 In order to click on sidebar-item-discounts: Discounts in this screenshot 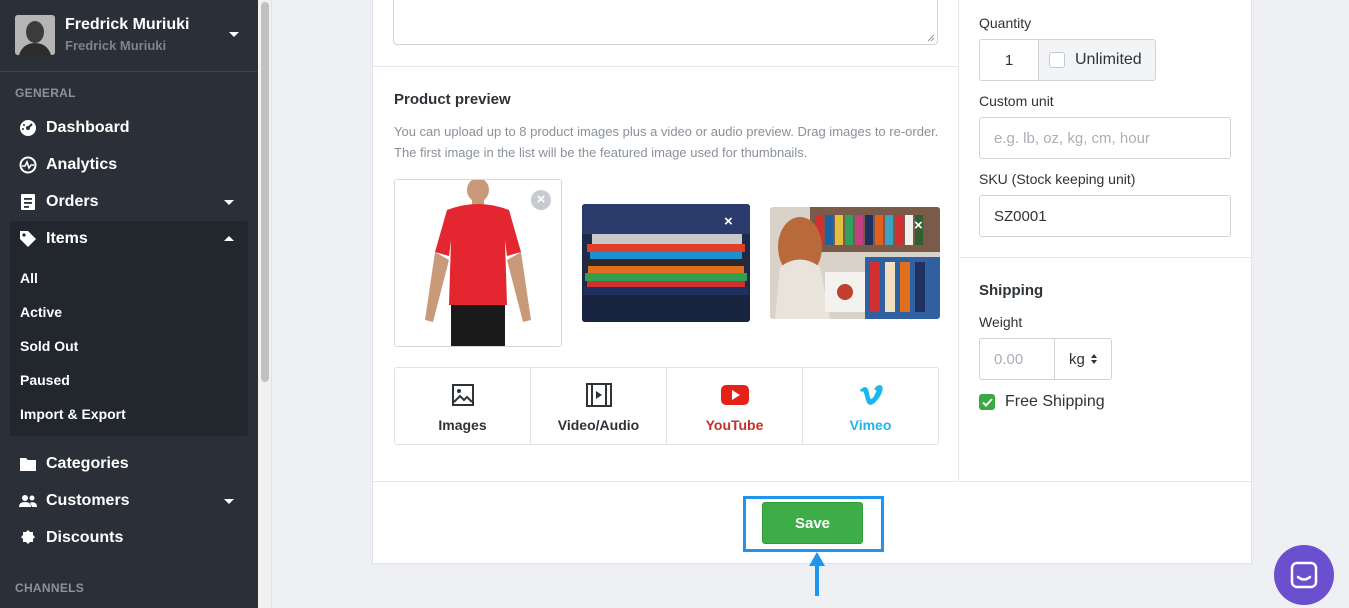, I will do `click(129, 538)`.